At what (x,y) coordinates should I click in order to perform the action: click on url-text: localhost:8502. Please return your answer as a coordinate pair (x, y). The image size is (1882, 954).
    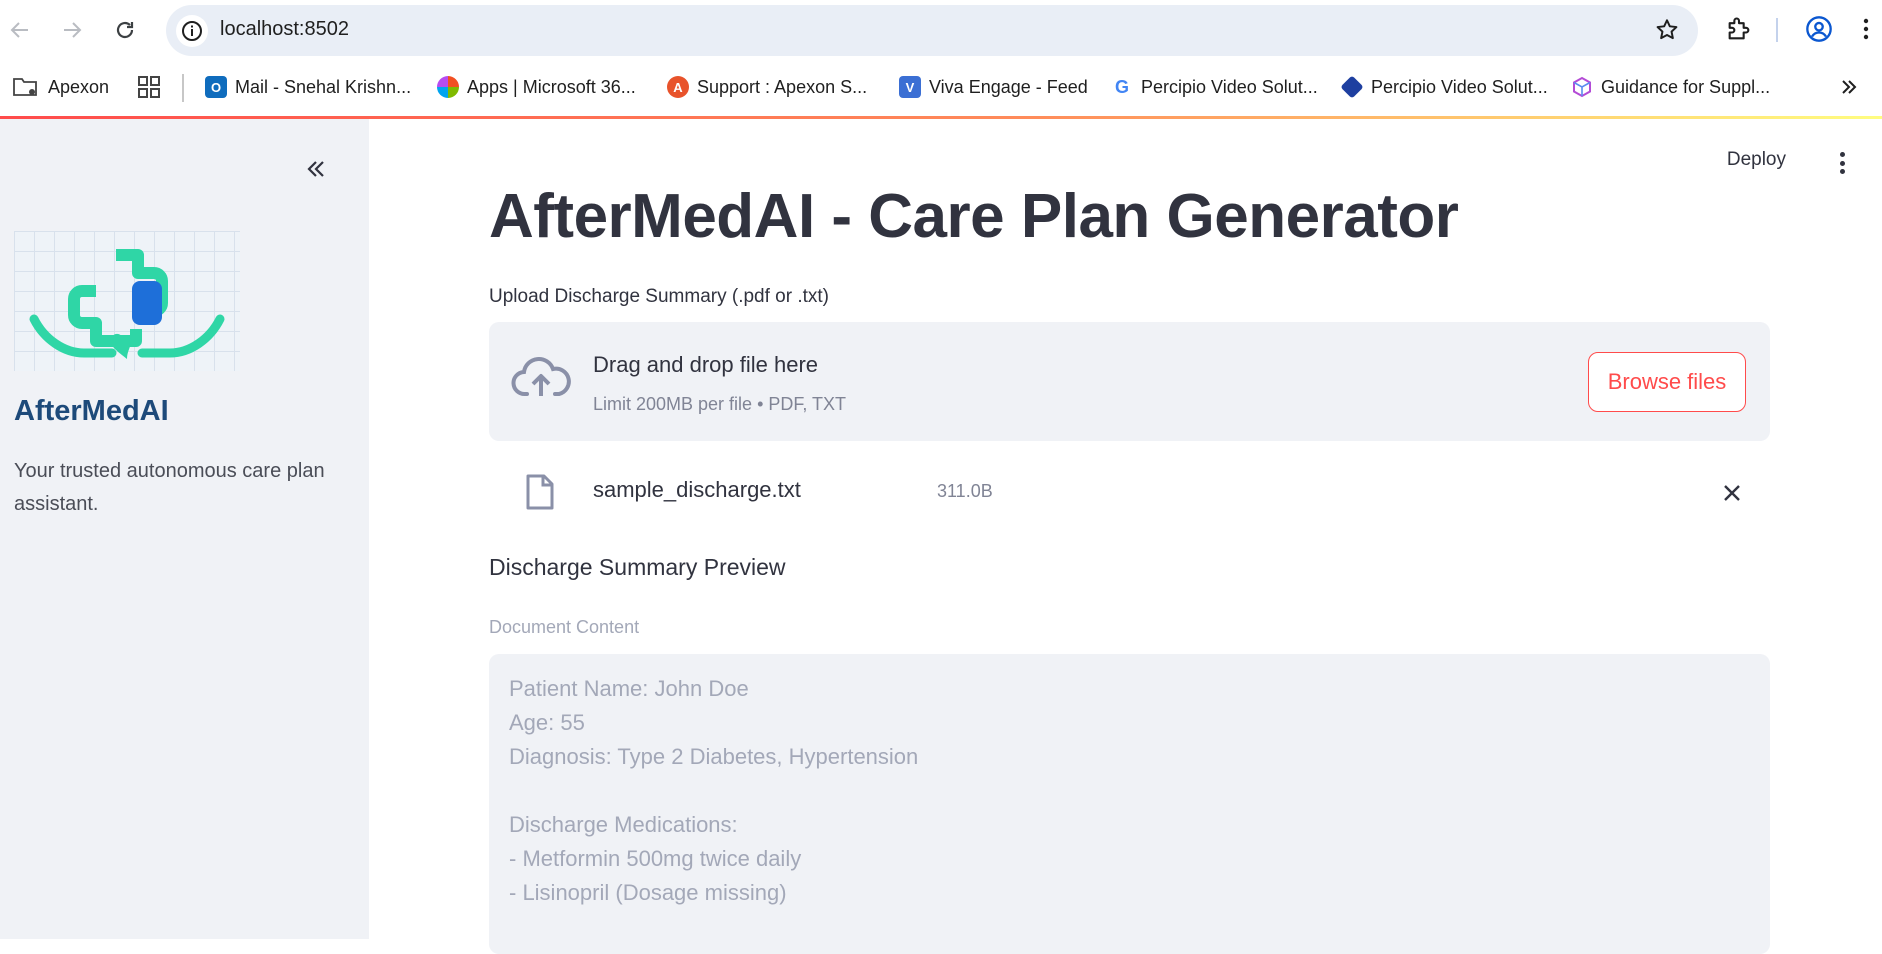
    Looking at the image, I should click on (284, 29).